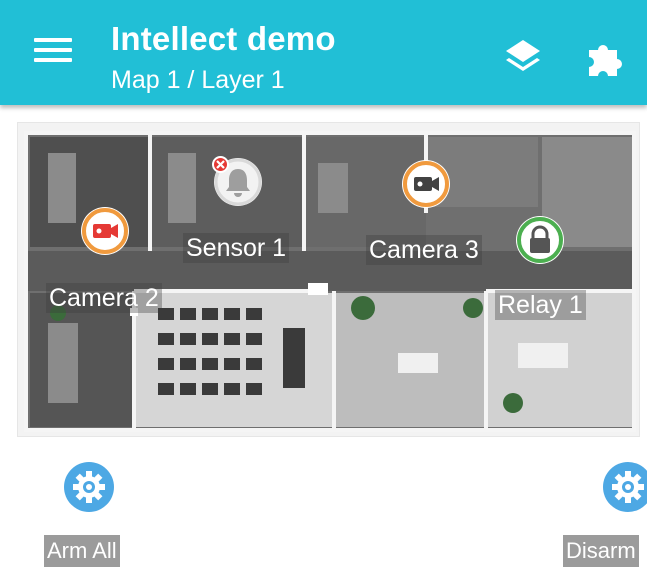  Describe the element at coordinates (104, 298) in the screenshot. I see `camera-2-label: Camera 2` at that location.